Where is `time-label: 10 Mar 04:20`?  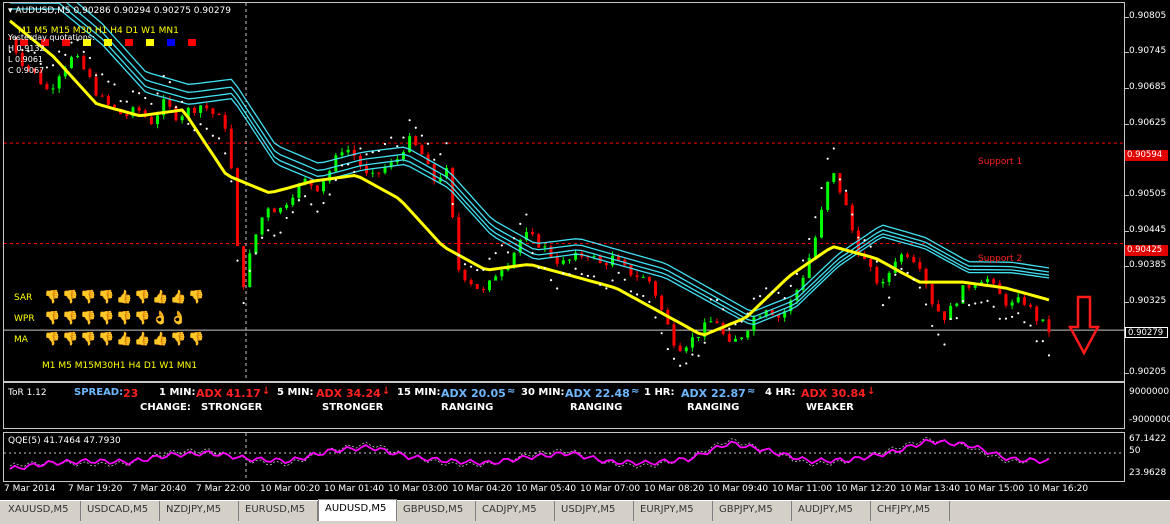 time-label: 10 Mar 04:20 is located at coordinates (482, 489).